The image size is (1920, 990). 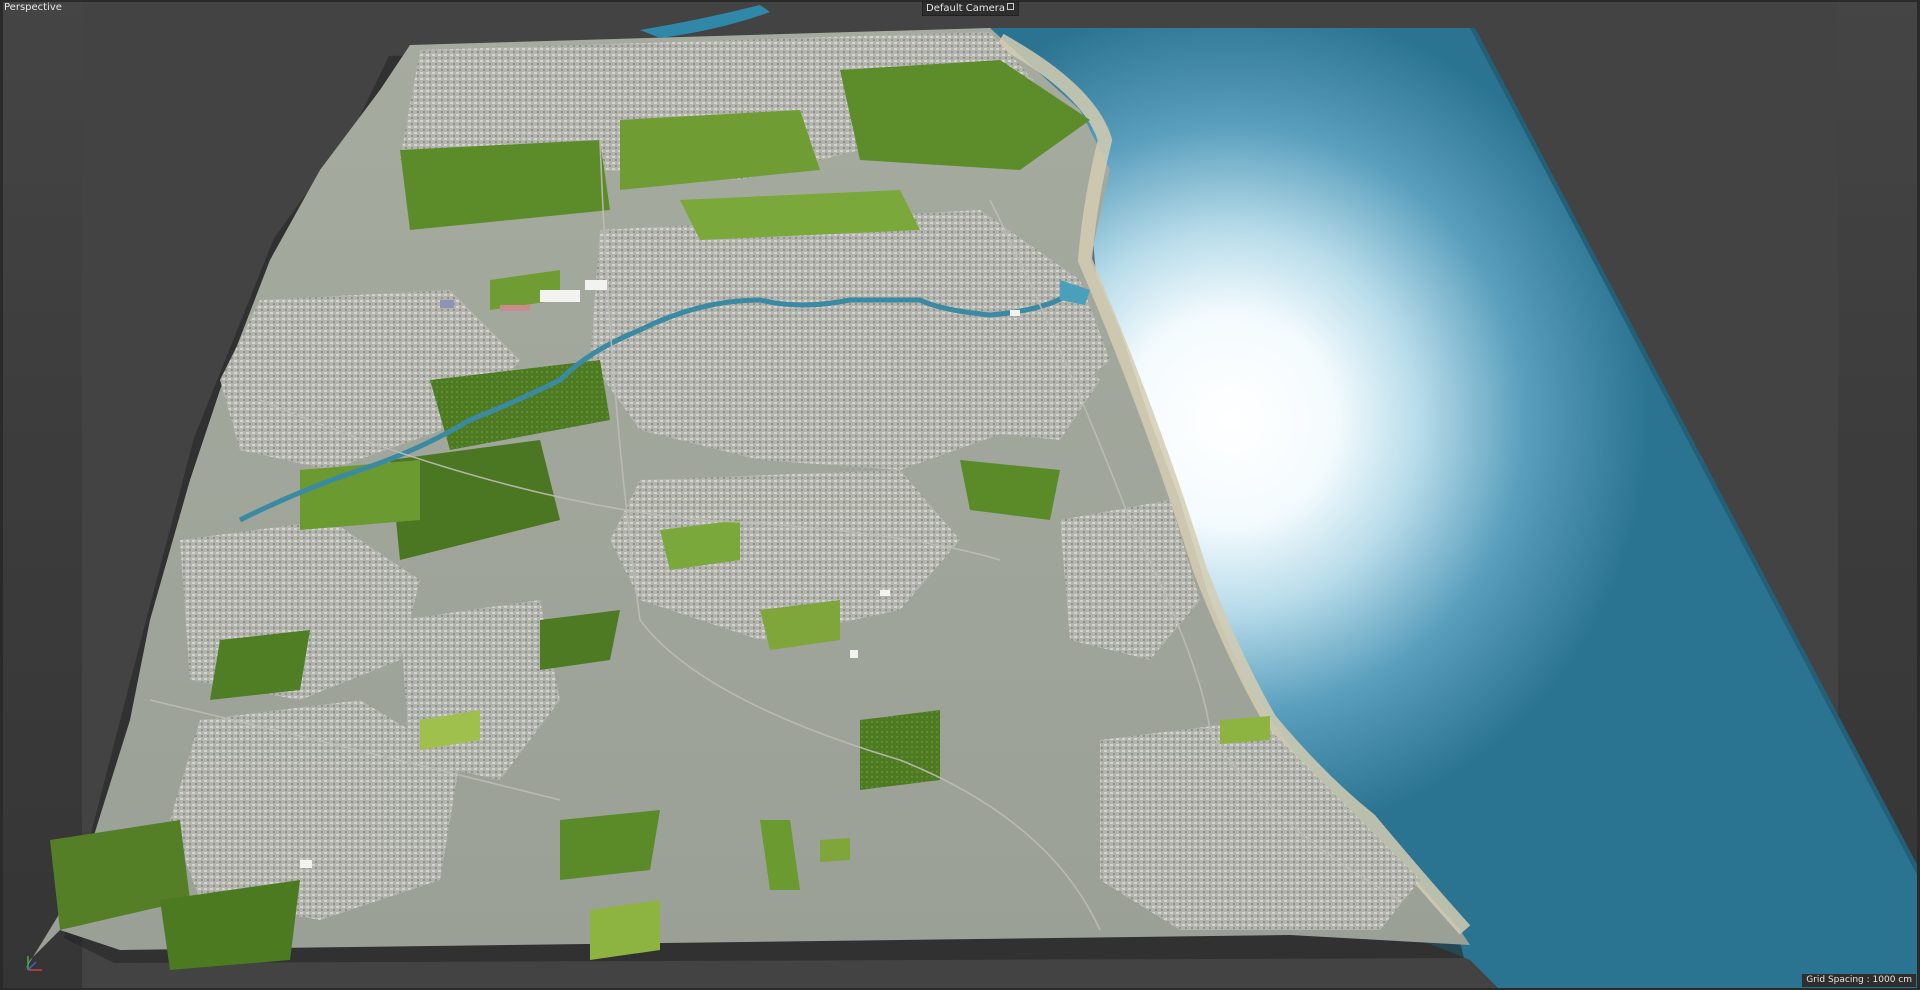 I want to click on camera-icon, so click(x=1010, y=6).